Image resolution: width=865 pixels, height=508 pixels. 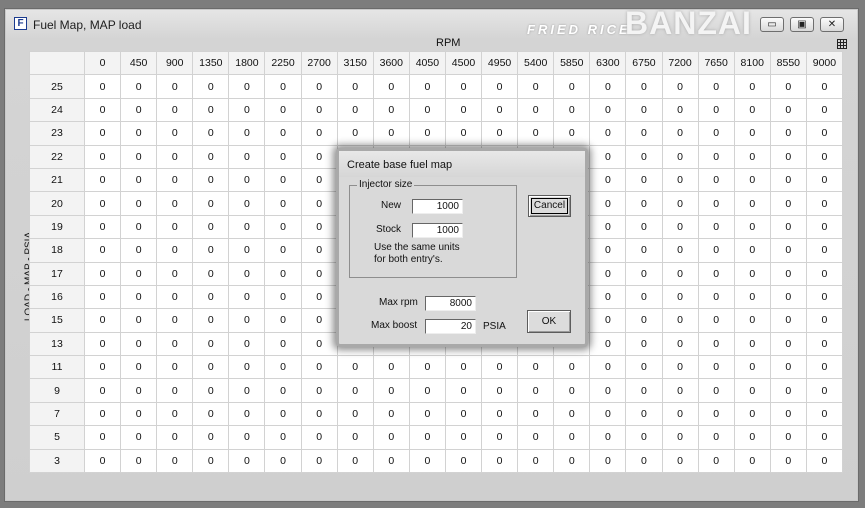 I want to click on rpm-header-cell: 4500, so click(x=463, y=63).